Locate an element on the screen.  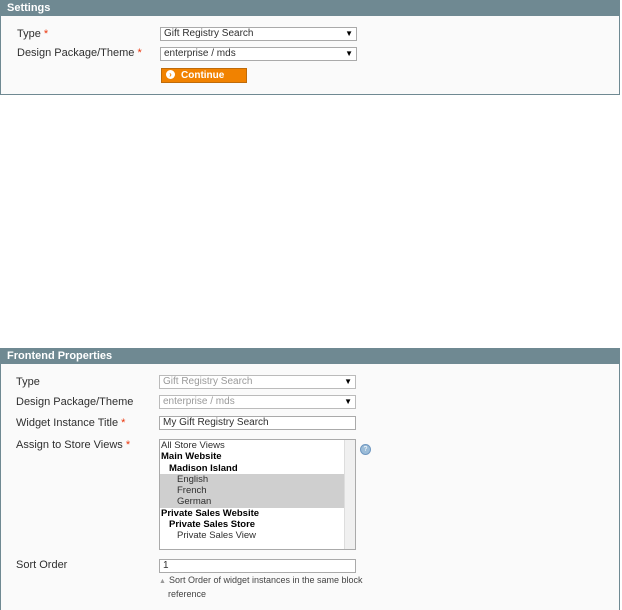
fp-type-value: Gift Registry Search is located at coordinates (208, 381).